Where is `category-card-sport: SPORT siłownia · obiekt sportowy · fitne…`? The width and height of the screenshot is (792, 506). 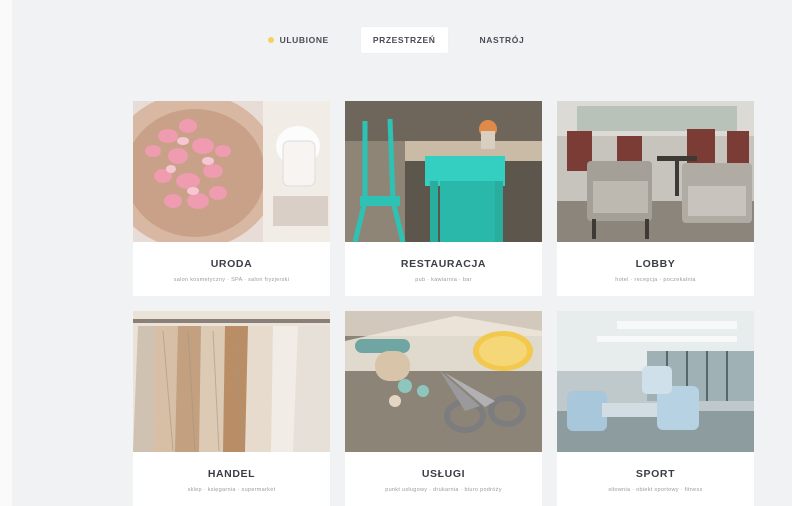
category-card-sport: SPORT siłownia · obiekt sportowy · fitne… is located at coordinates (655, 408).